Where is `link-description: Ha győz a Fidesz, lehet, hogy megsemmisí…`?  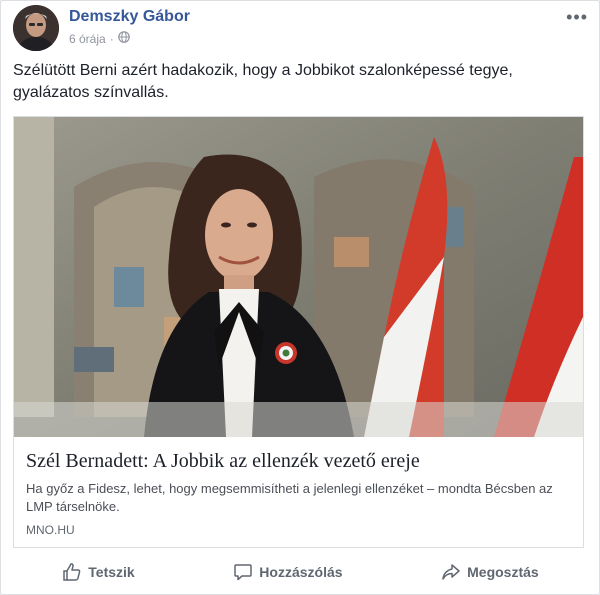
link-description: Ha győz a Fidesz, lehet, hogy megsemmisí… is located at coordinates (289, 497).